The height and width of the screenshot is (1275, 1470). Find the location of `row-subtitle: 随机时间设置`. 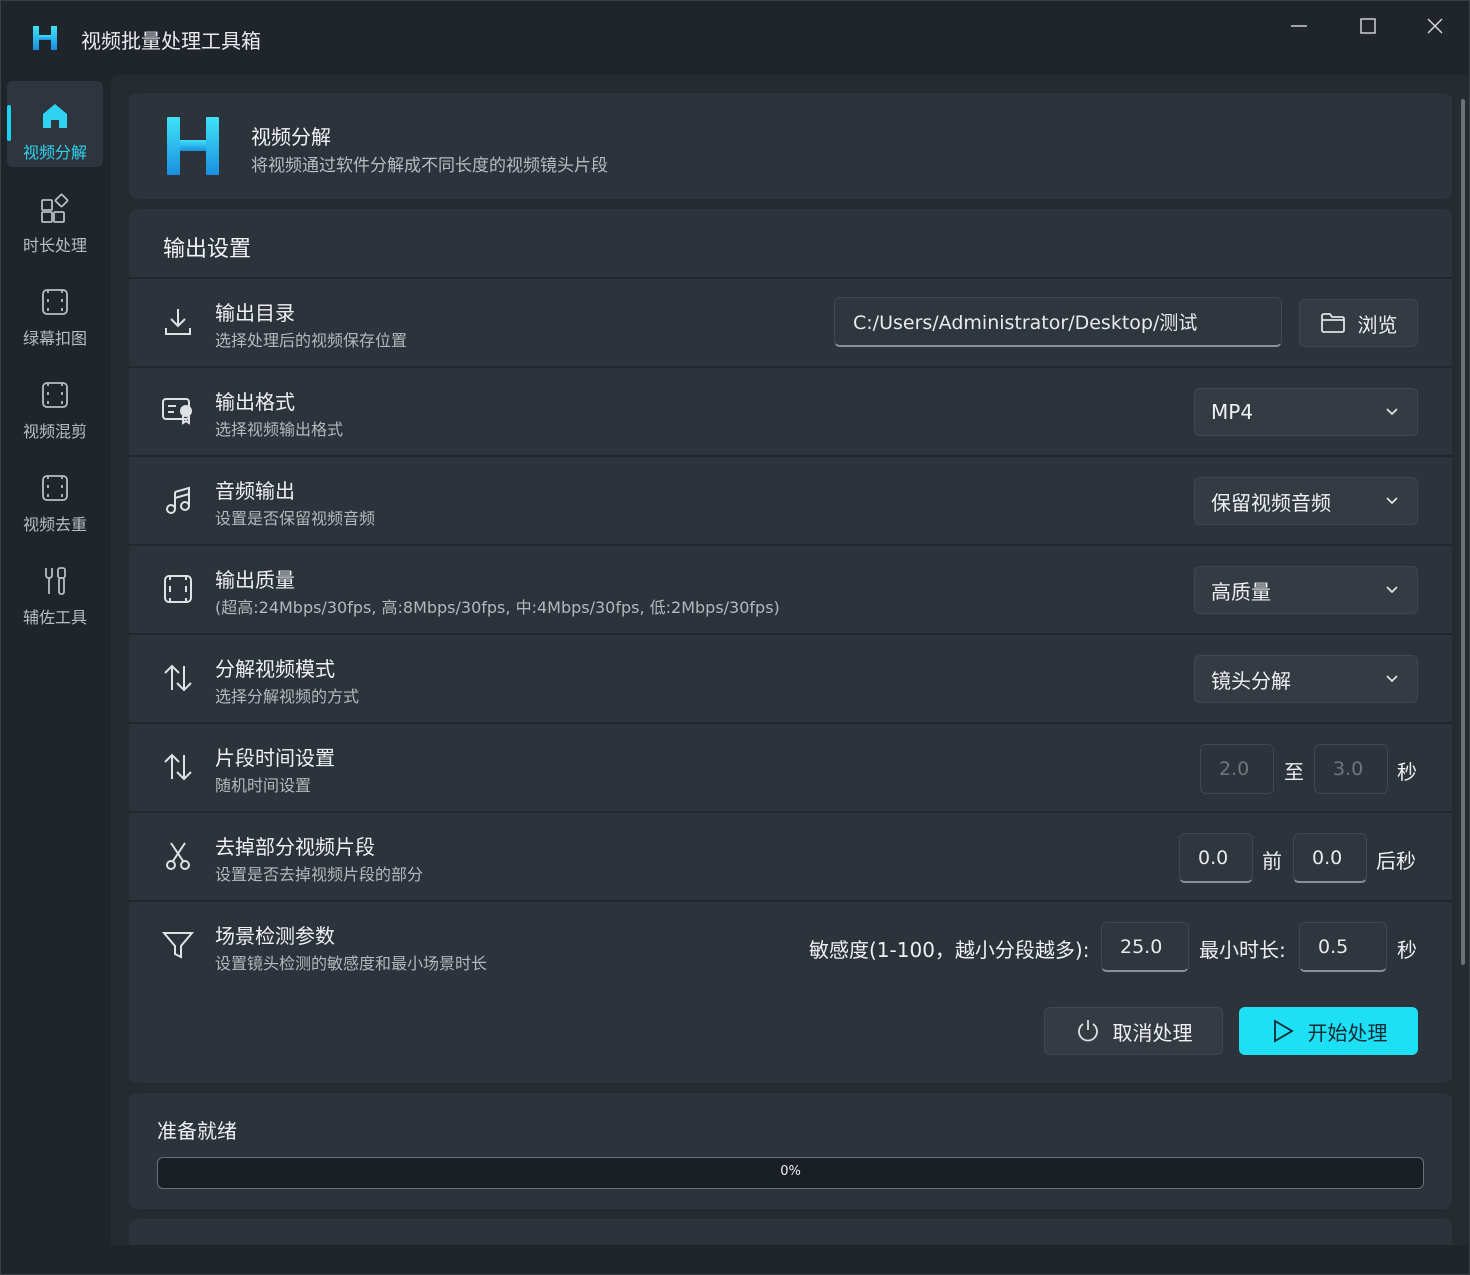

row-subtitle: 随机时间设置 is located at coordinates (263, 785).